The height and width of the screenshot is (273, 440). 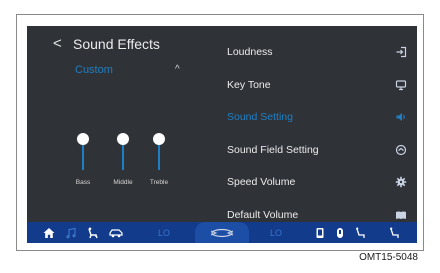 I want to click on book-icon, so click(x=401, y=215).